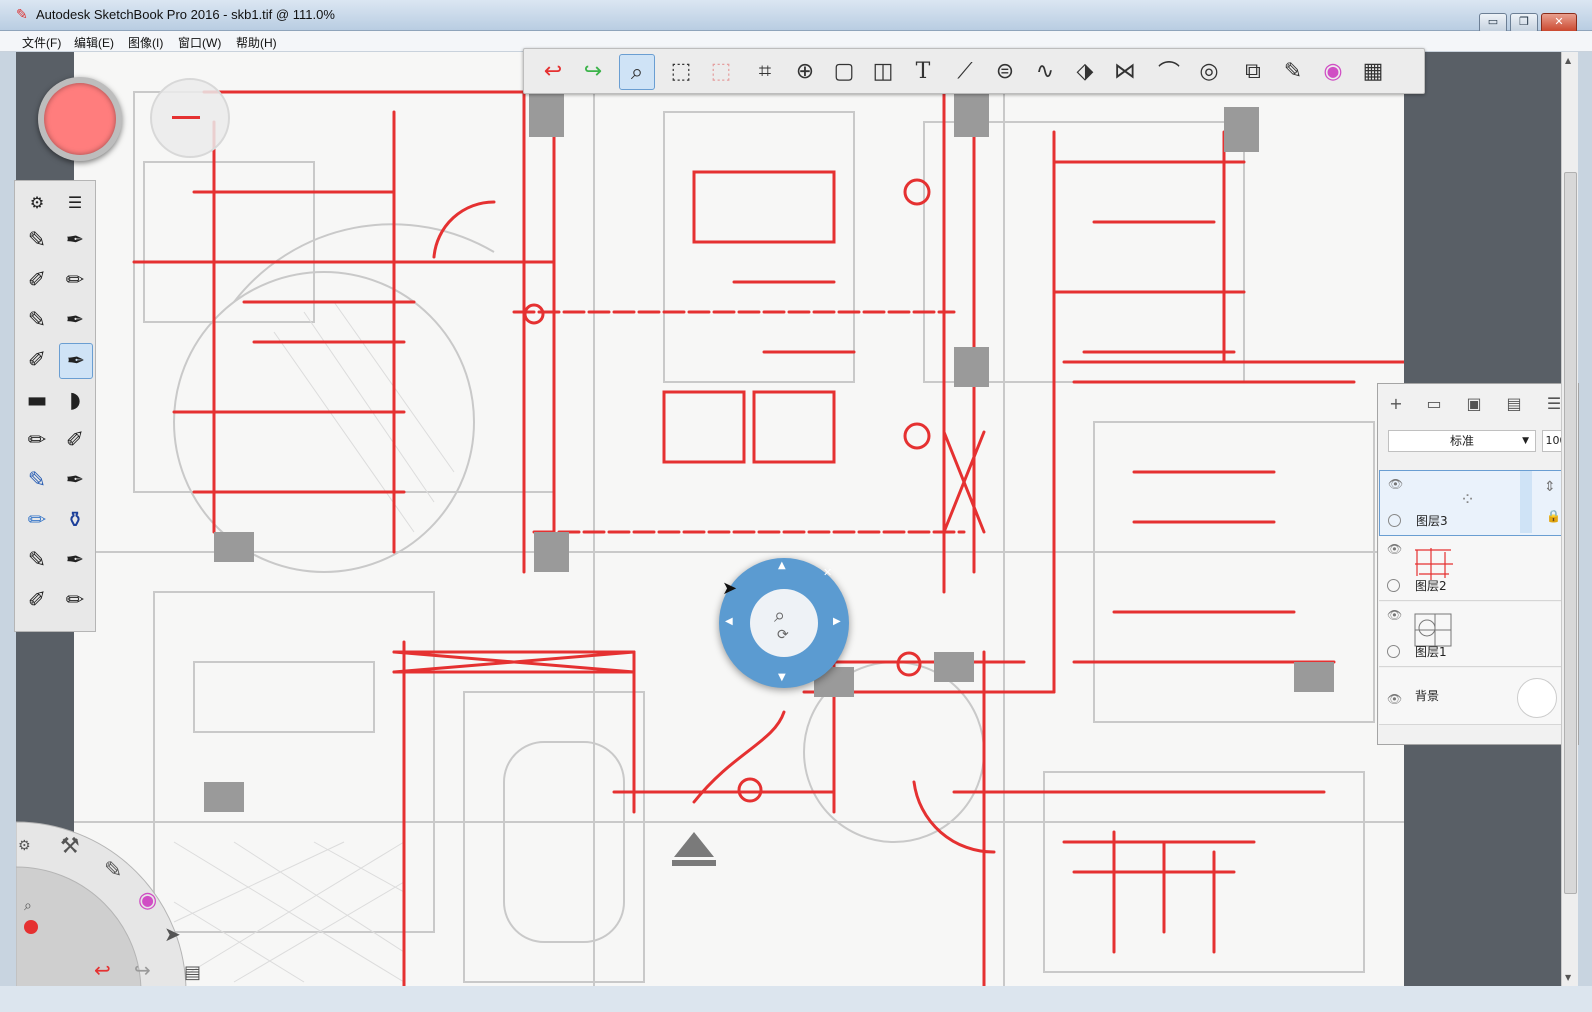  I want to click on brush-properties-icon: ⚙, so click(37, 202).